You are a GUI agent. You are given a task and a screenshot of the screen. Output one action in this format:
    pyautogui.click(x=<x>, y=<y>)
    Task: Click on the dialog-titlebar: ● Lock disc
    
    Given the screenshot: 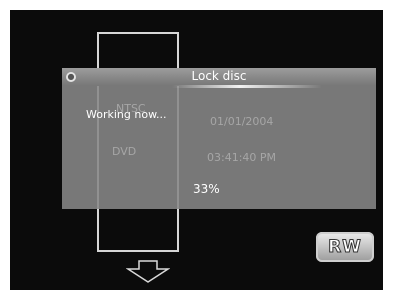 What is the action you would take?
    pyautogui.click(x=219, y=78)
    